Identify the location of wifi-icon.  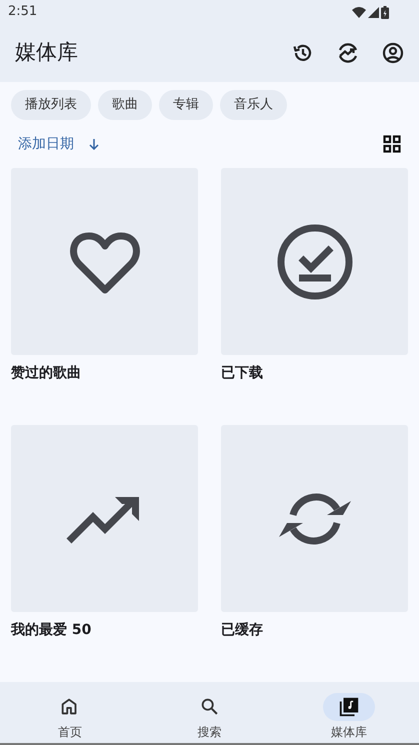
(359, 12).